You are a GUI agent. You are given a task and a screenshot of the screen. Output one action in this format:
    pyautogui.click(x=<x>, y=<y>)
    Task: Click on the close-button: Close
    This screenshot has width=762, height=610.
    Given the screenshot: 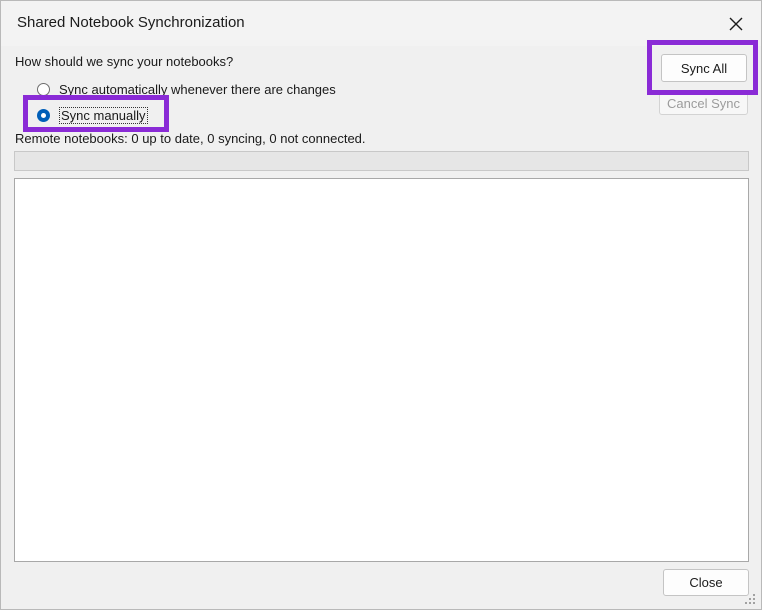 What is the action you would take?
    pyautogui.click(x=706, y=582)
    